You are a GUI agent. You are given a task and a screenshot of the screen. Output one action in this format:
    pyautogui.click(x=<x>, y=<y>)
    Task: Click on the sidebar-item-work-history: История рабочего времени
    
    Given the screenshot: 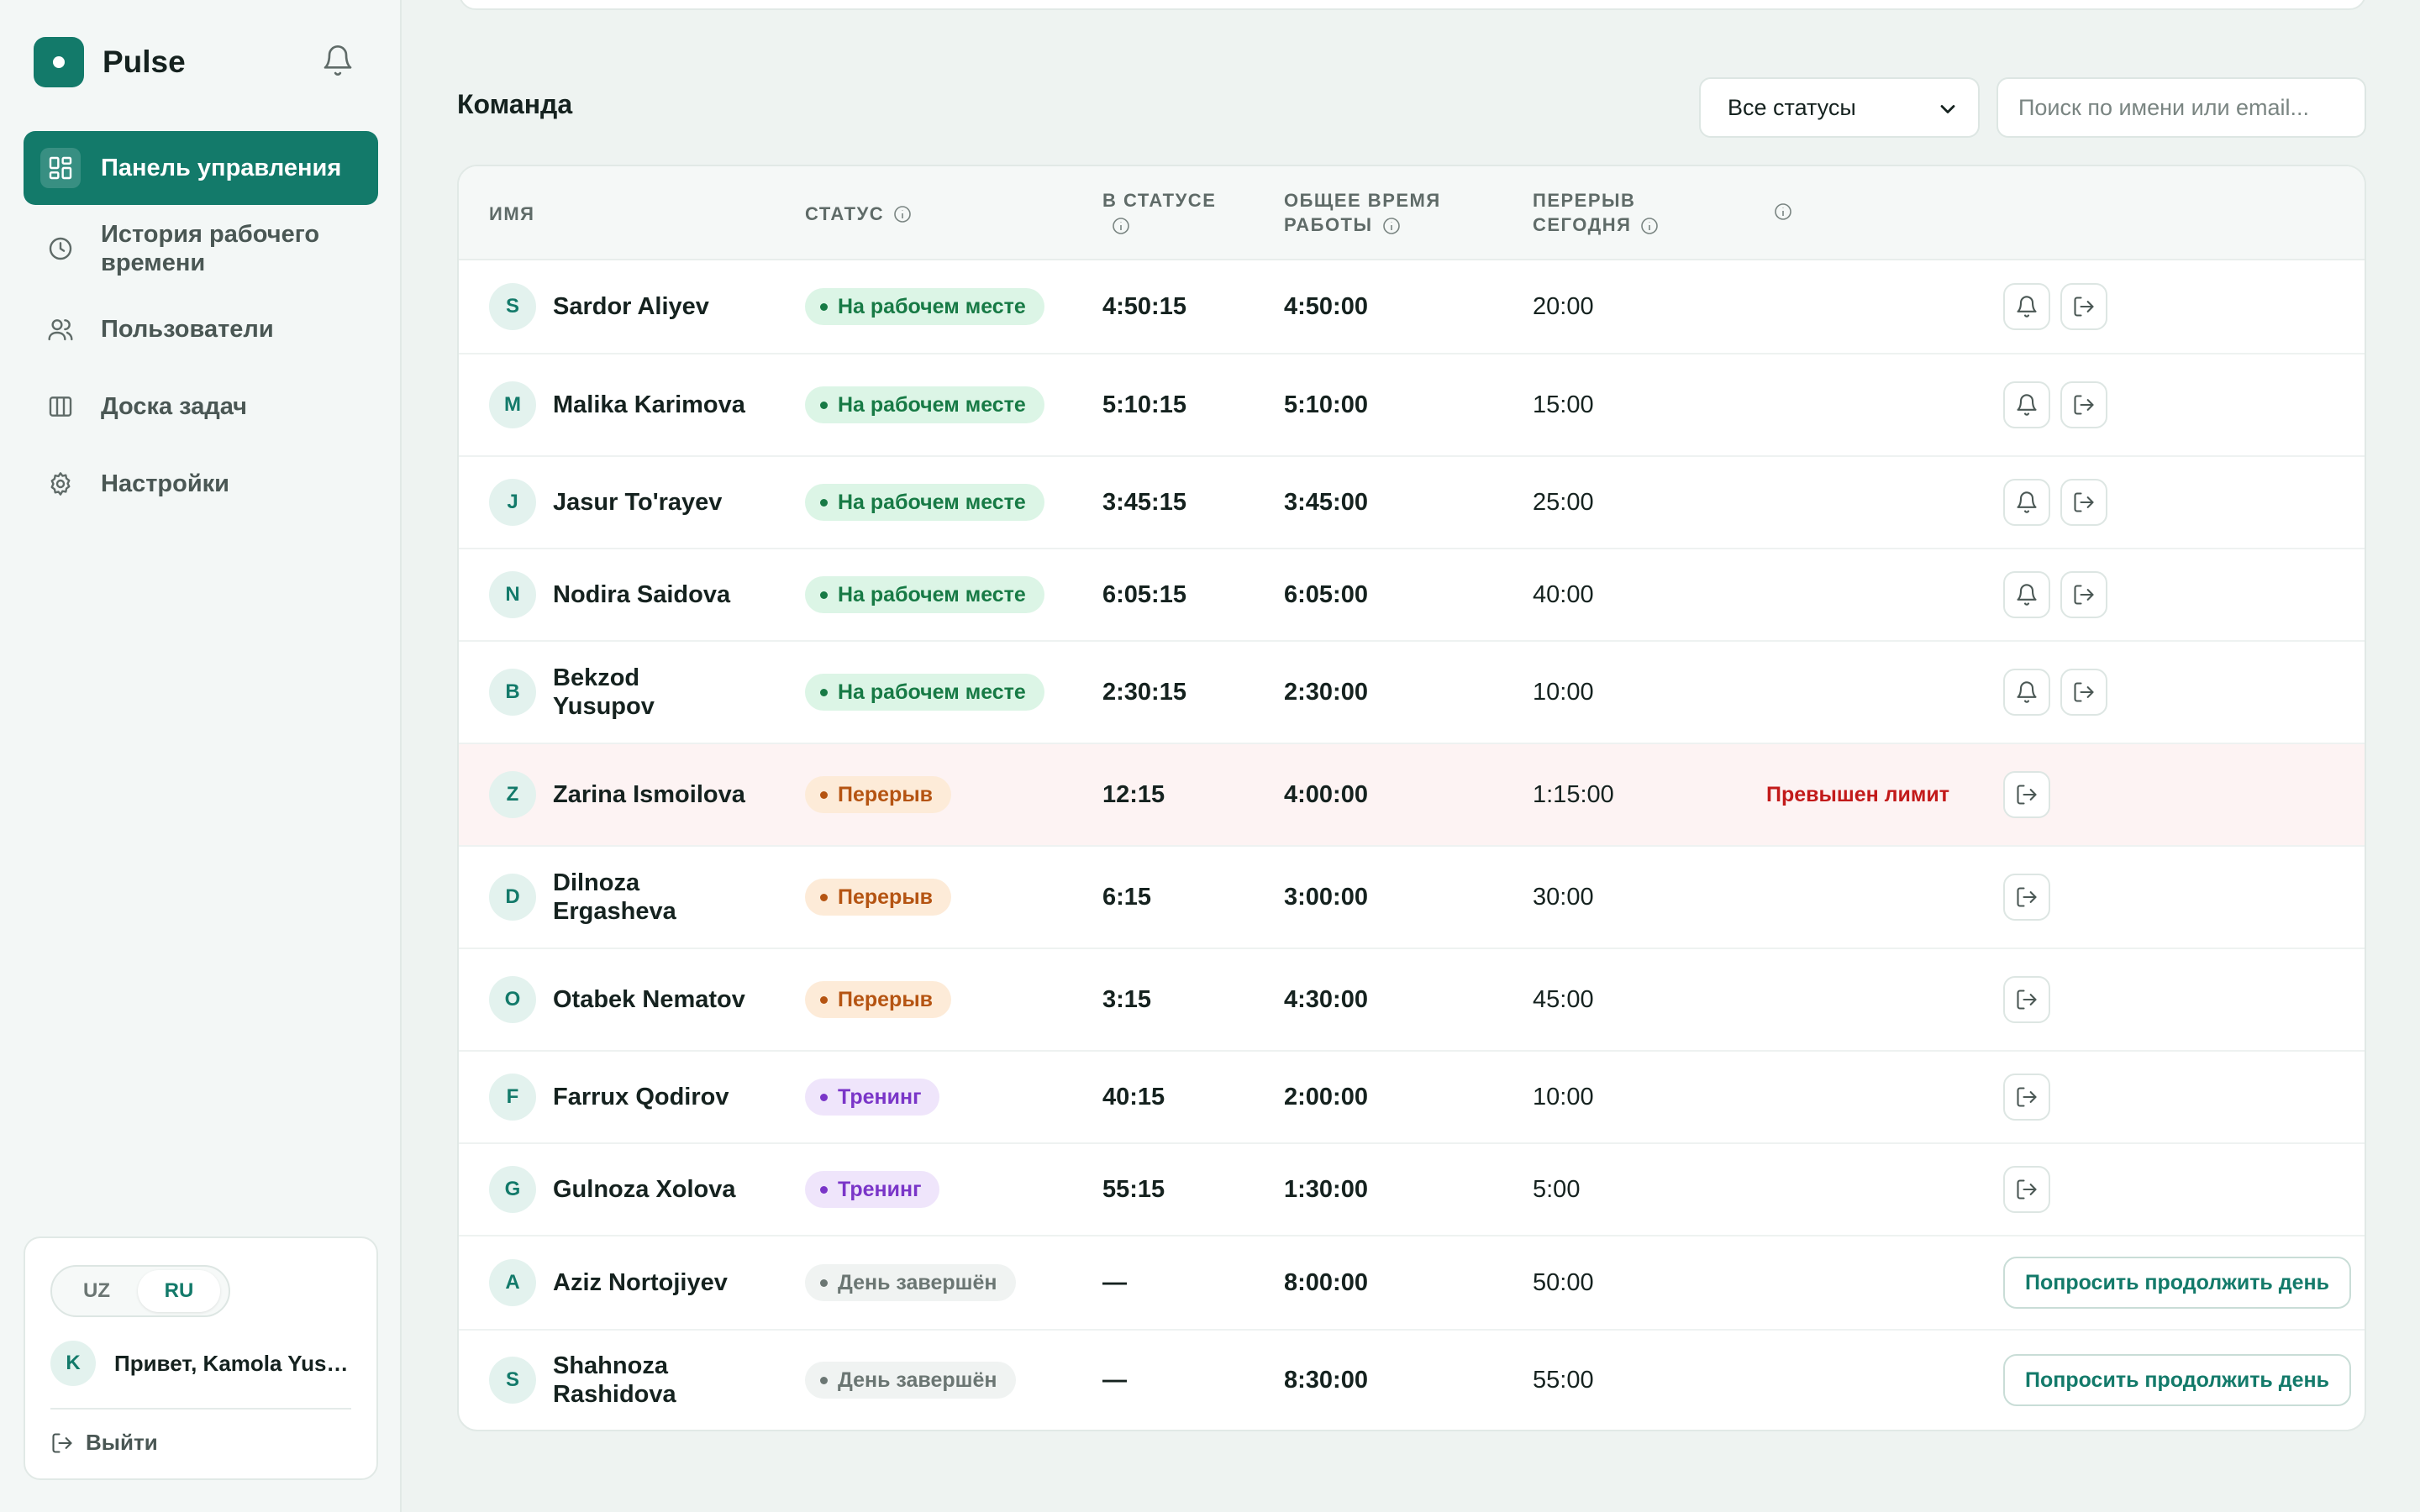 What is the action you would take?
    pyautogui.click(x=201, y=248)
    